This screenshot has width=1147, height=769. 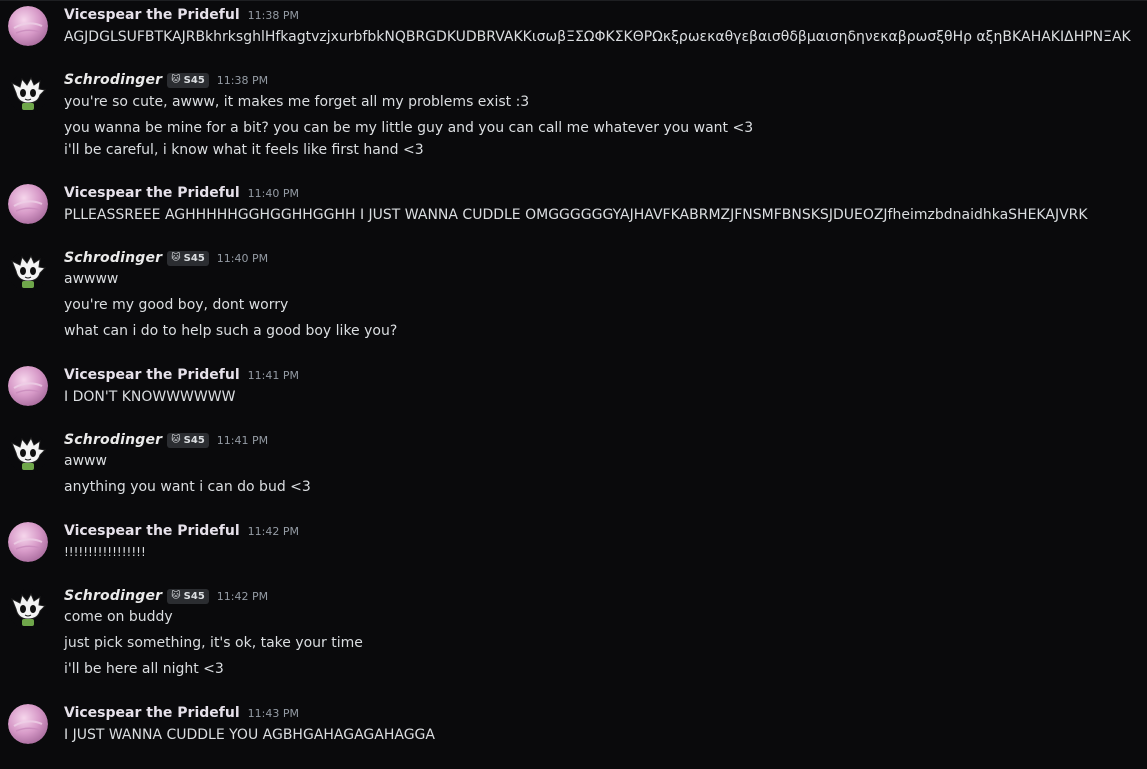 I want to click on message-header: Schrodinger 🐱 S45 11:40 PM, so click(x=166, y=258).